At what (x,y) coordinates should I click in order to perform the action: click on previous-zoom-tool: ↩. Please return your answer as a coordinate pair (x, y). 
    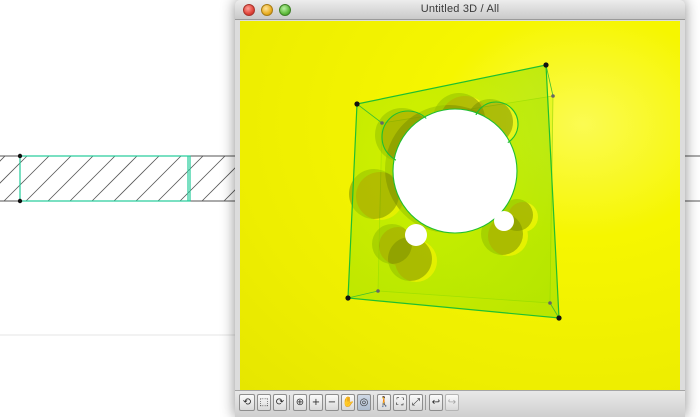
    Looking at the image, I should click on (436, 402).